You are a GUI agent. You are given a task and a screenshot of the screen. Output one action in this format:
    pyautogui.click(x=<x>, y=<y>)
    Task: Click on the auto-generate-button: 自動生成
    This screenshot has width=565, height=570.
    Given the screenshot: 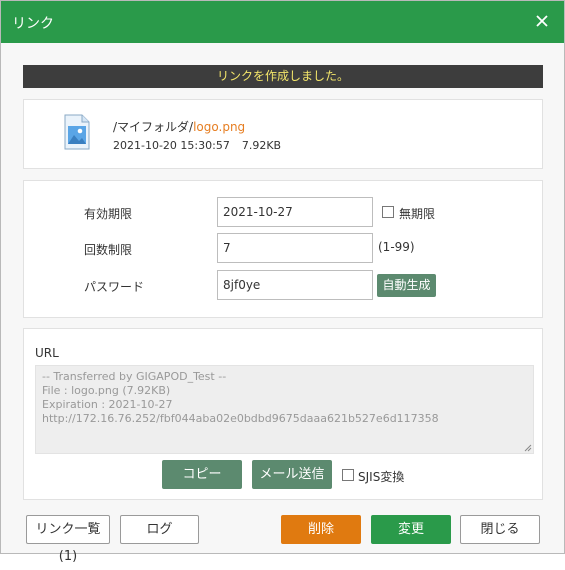 What is the action you would take?
    pyautogui.click(x=406, y=285)
    